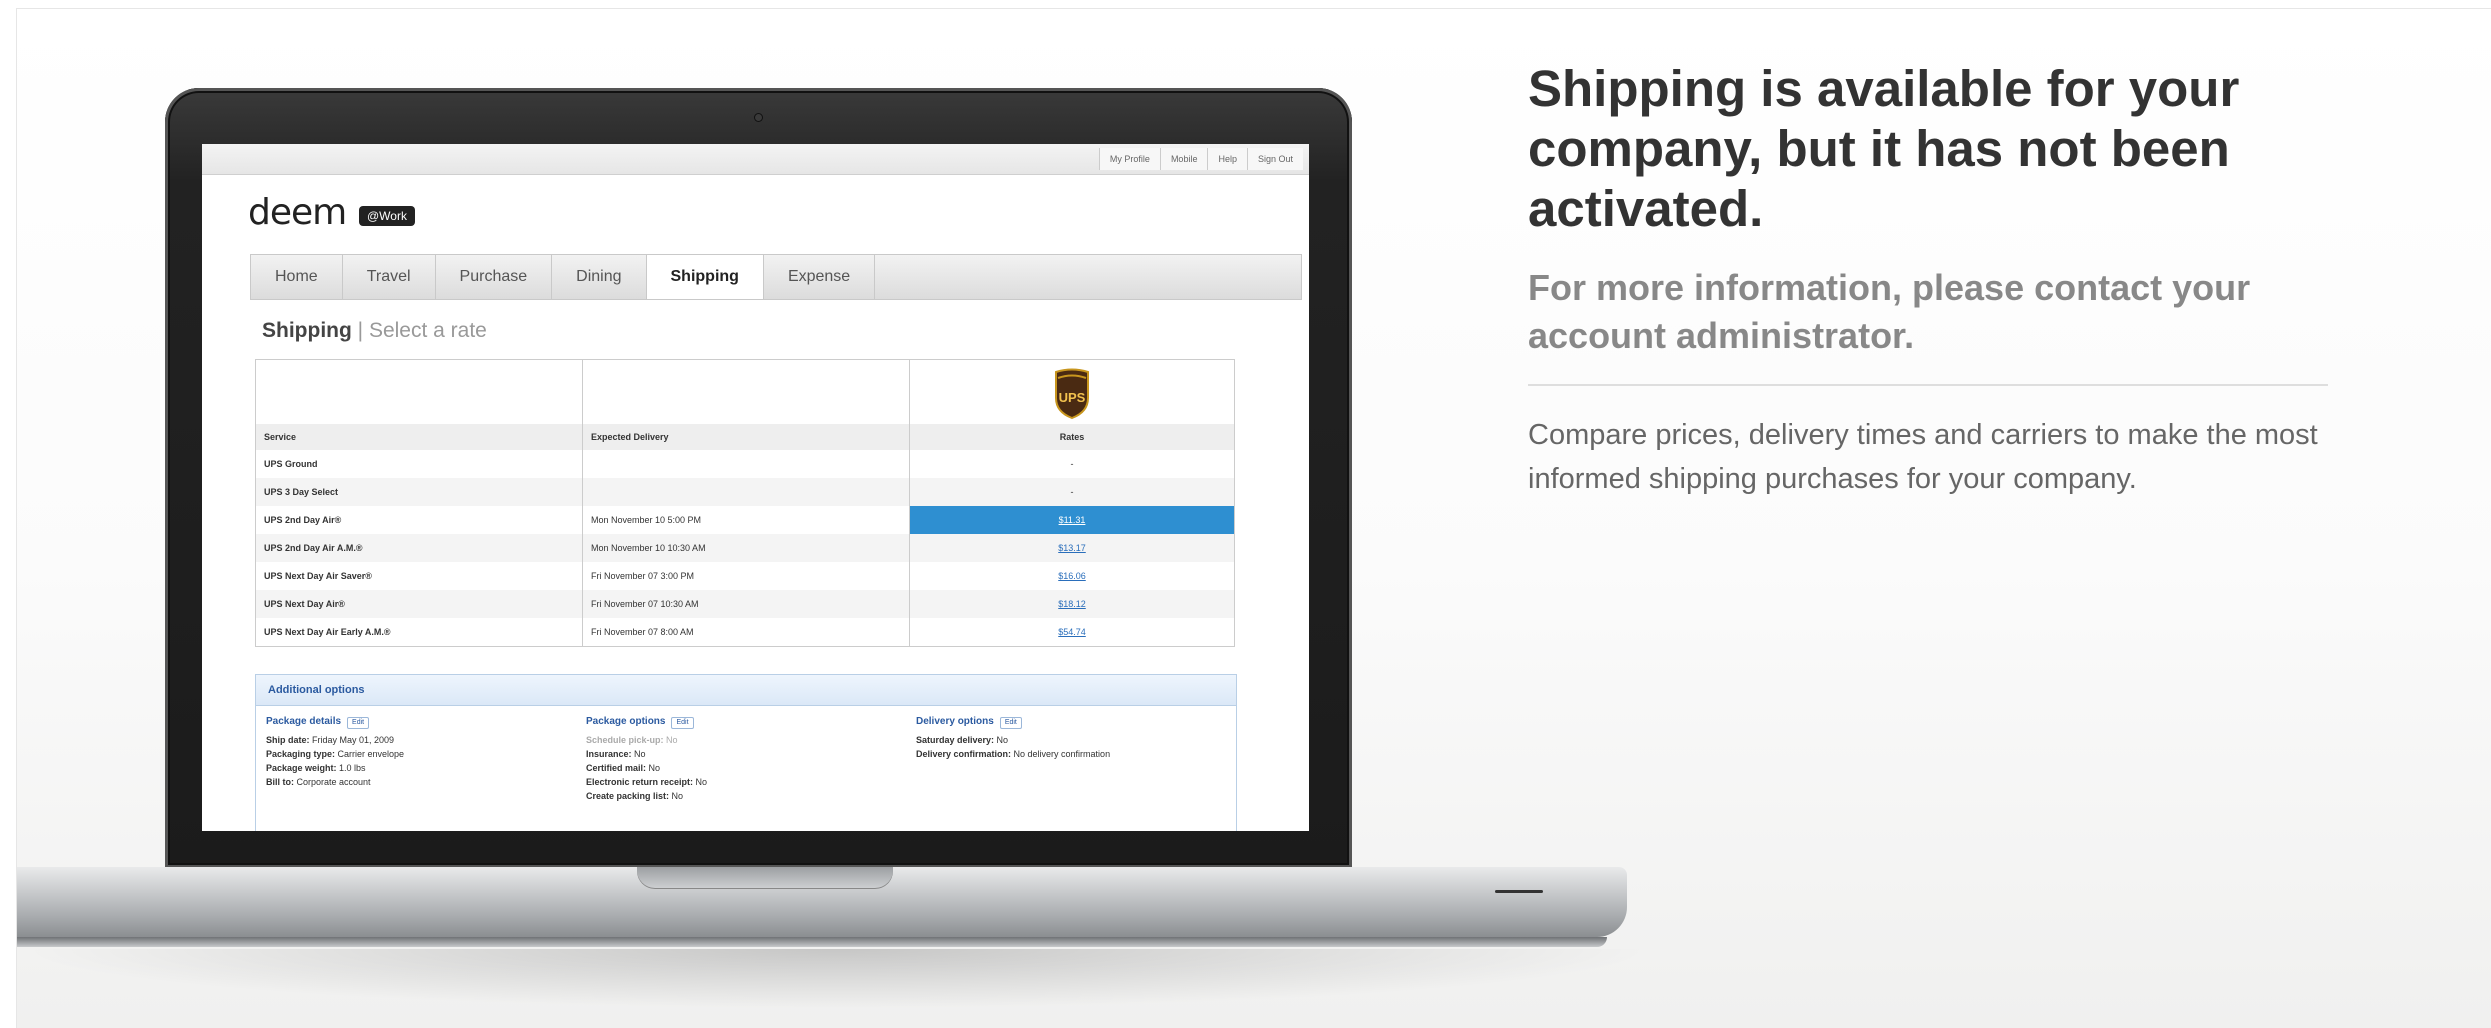 The height and width of the screenshot is (1028, 2491). Describe the element at coordinates (820, 277) in the screenshot. I see `tab-expense: Expense` at that location.